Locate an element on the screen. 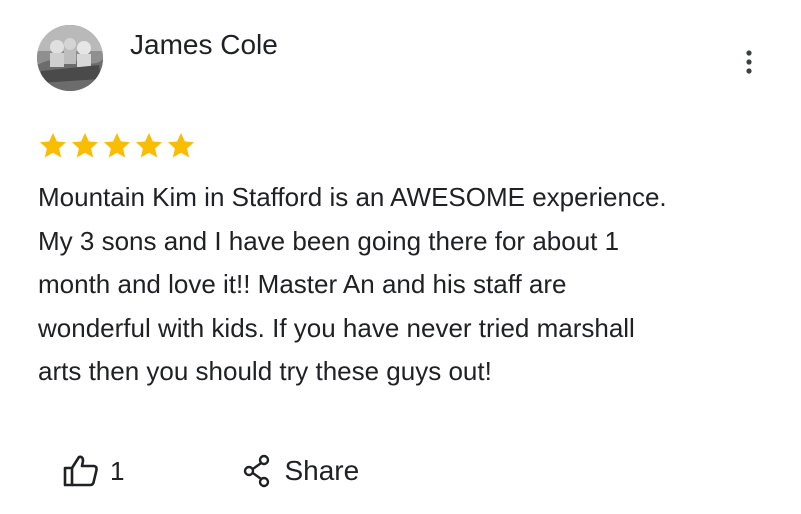  more-options-button is located at coordinates (749, 62).